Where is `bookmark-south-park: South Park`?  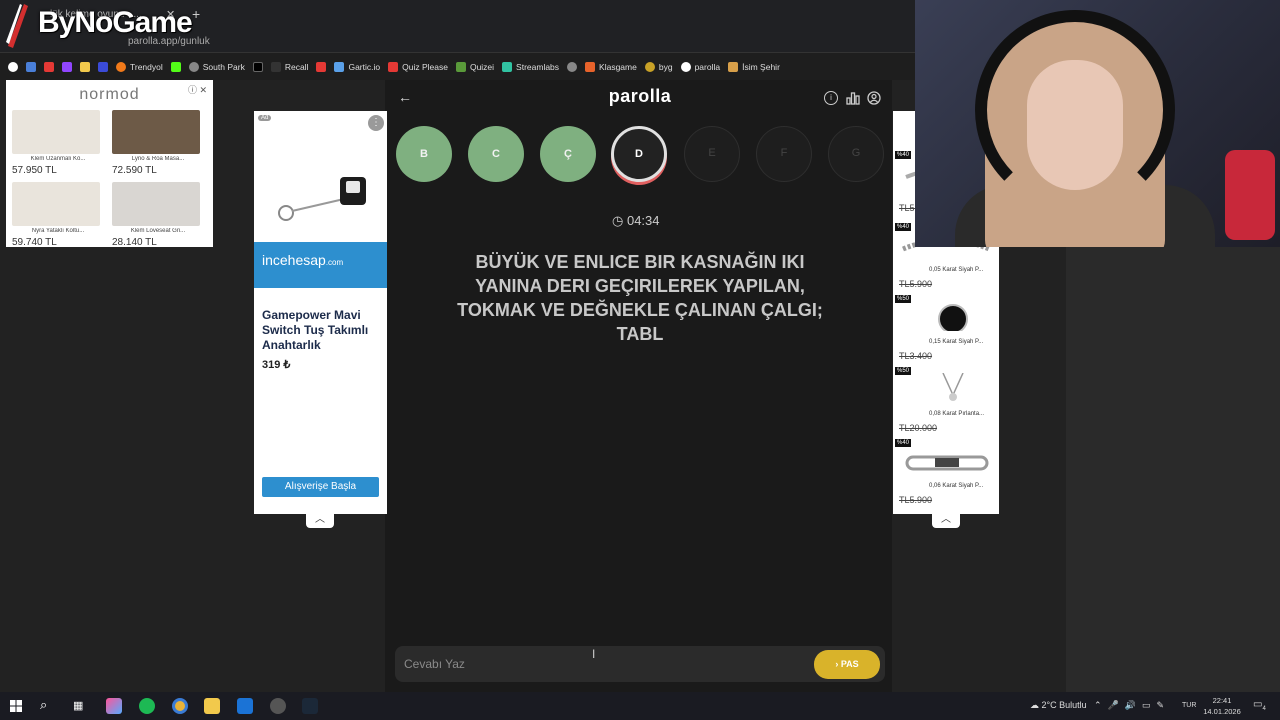 bookmark-south-park: South Park is located at coordinates (216, 67).